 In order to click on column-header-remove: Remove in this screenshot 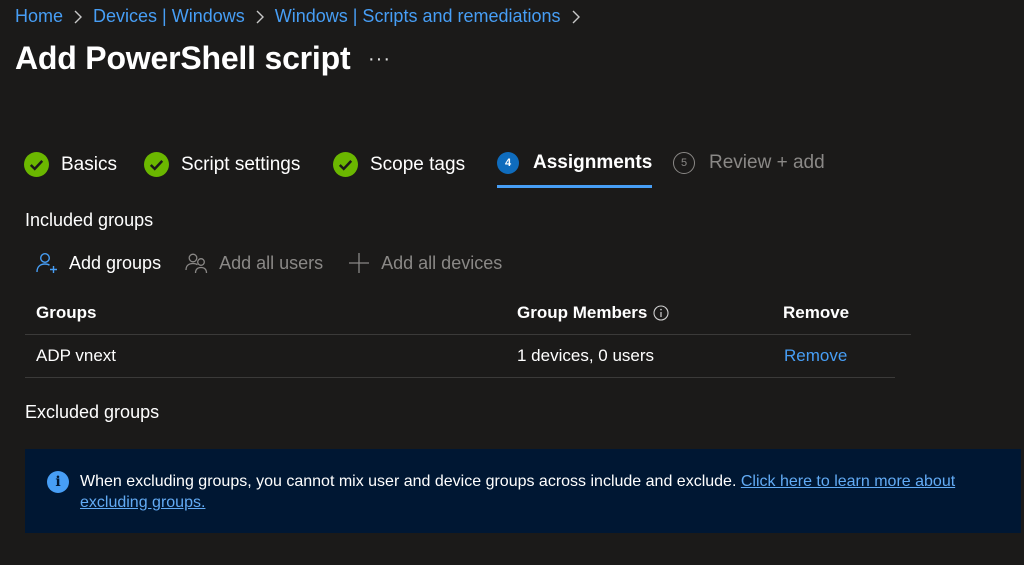, I will do `click(816, 312)`.